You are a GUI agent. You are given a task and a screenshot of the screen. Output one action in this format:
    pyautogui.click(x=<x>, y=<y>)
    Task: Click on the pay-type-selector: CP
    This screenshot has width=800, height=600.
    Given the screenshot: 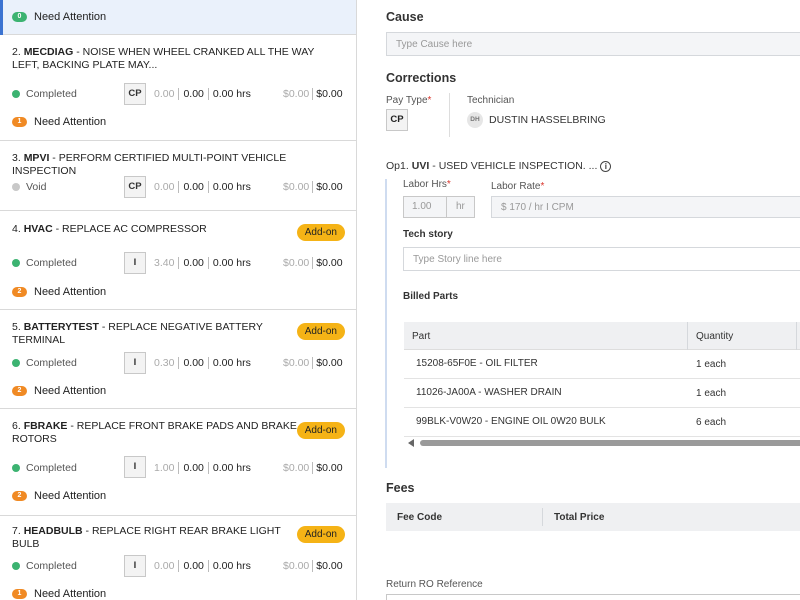 What is the action you would take?
    pyautogui.click(x=397, y=120)
    